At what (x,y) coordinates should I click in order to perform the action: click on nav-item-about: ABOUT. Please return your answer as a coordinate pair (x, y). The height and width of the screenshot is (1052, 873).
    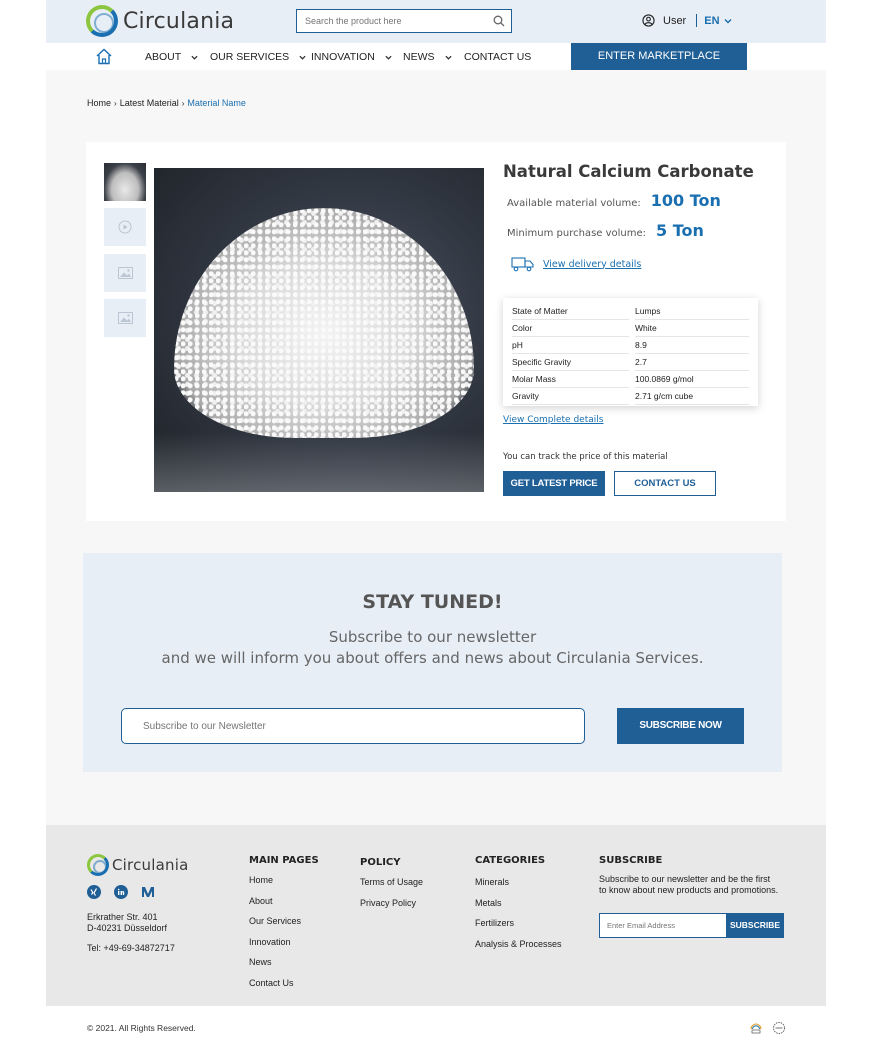
    Looking at the image, I should click on (171, 57).